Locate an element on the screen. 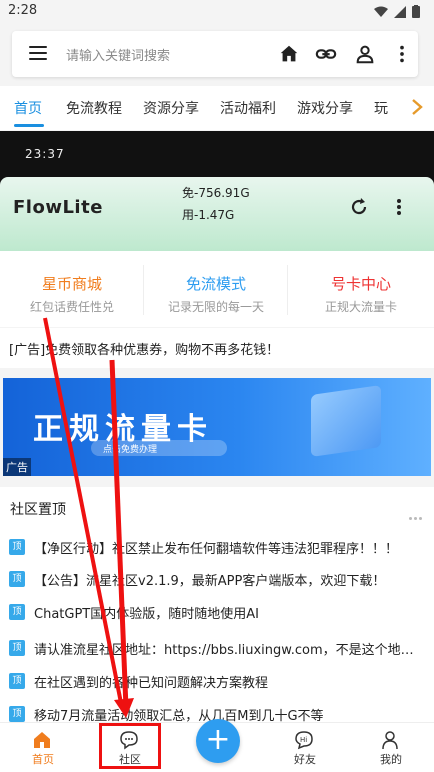 The image size is (434, 772). signal-icon is located at coordinates (400, 11).